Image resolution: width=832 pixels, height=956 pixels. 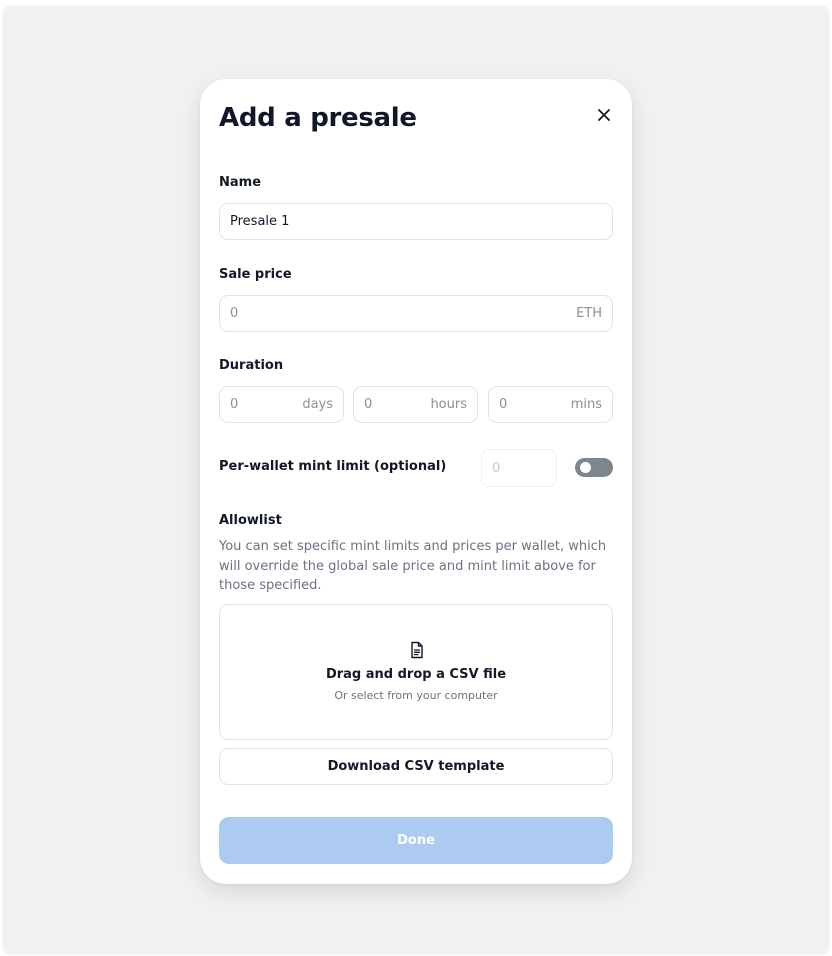 What do you see at coordinates (250, 520) in the screenshot?
I see `allowlist-label: Allowlist` at bounding box center [250, 520].